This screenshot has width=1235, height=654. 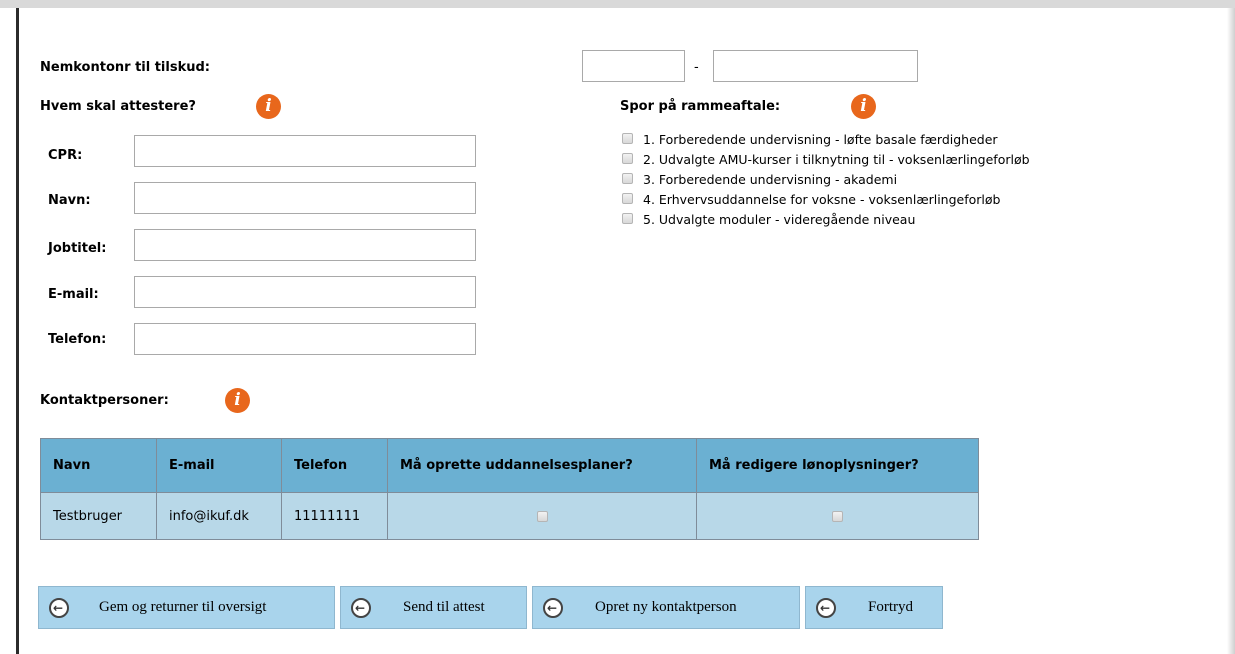 I want to click on telefon-label: Telefon:, so click(x=77, y=339).